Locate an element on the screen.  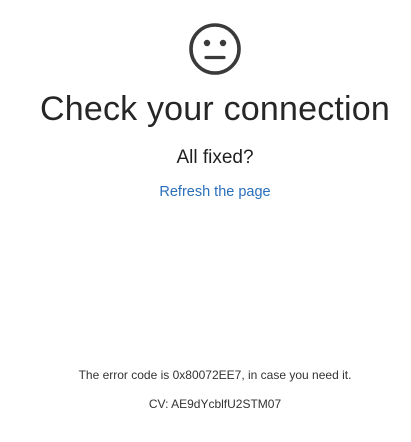
neutral-face-icon is located at coordinates (215, 49).